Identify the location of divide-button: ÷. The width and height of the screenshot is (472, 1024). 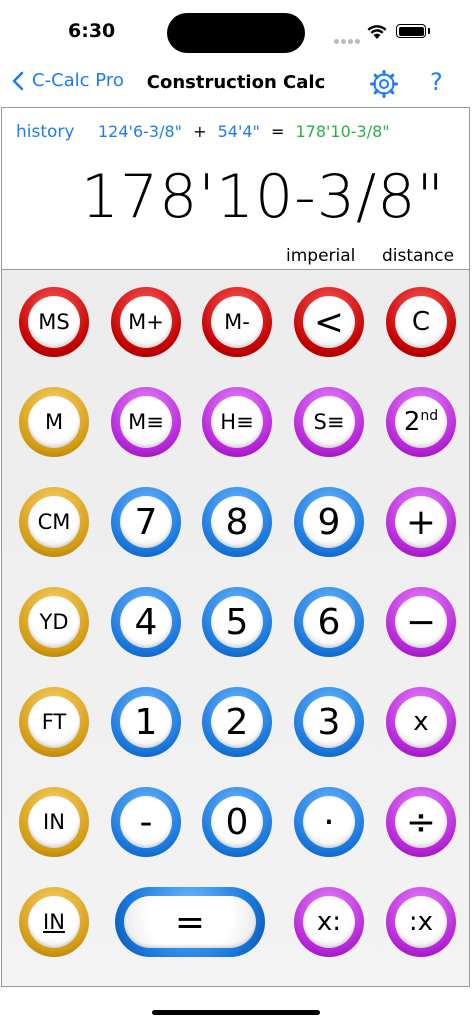
(421, 822).